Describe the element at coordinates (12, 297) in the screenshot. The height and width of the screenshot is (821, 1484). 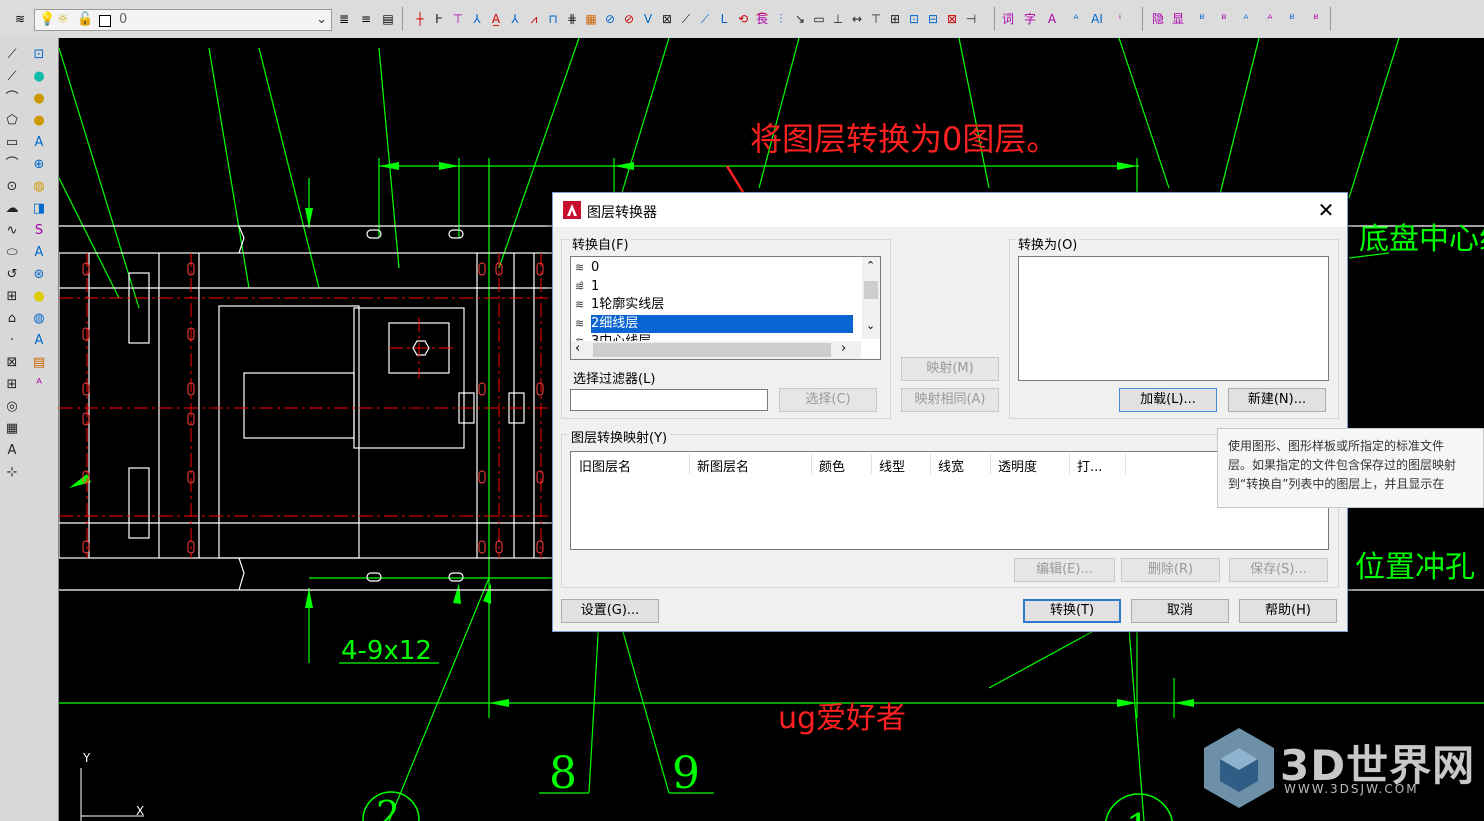
I see `draw-tool-icon-12: ⊞` at that location.